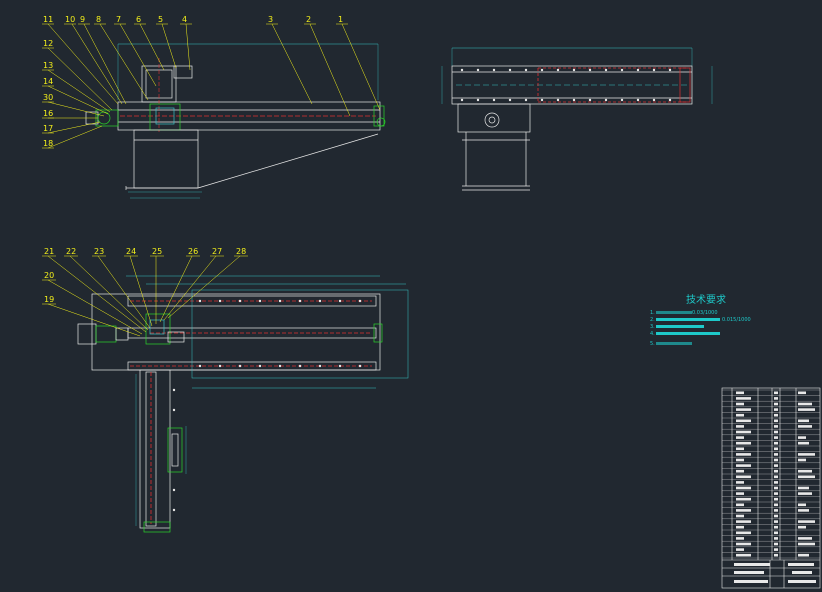 This screenshot has width=822, height=592. I want to click on balloon-6: 6, so click(138, 19).